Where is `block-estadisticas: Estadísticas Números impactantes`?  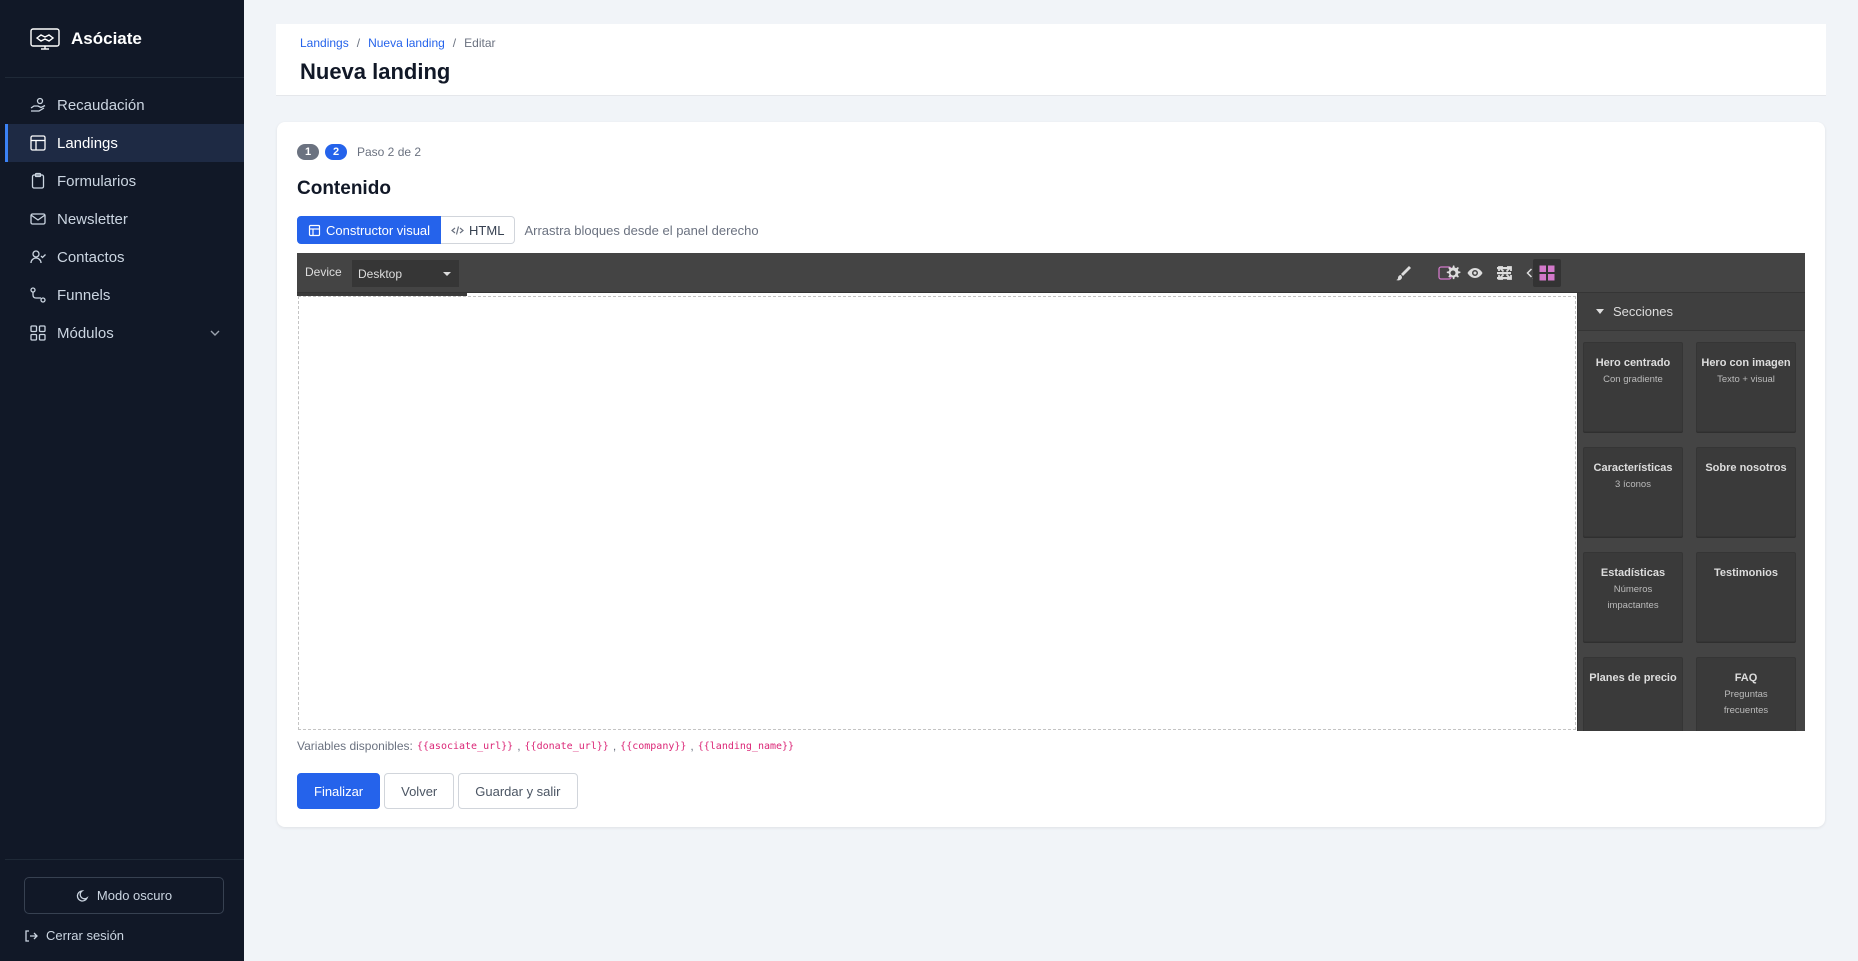
block-estadisticas: Estadísticas Números impactantes is located at coordinates (1633, 597).